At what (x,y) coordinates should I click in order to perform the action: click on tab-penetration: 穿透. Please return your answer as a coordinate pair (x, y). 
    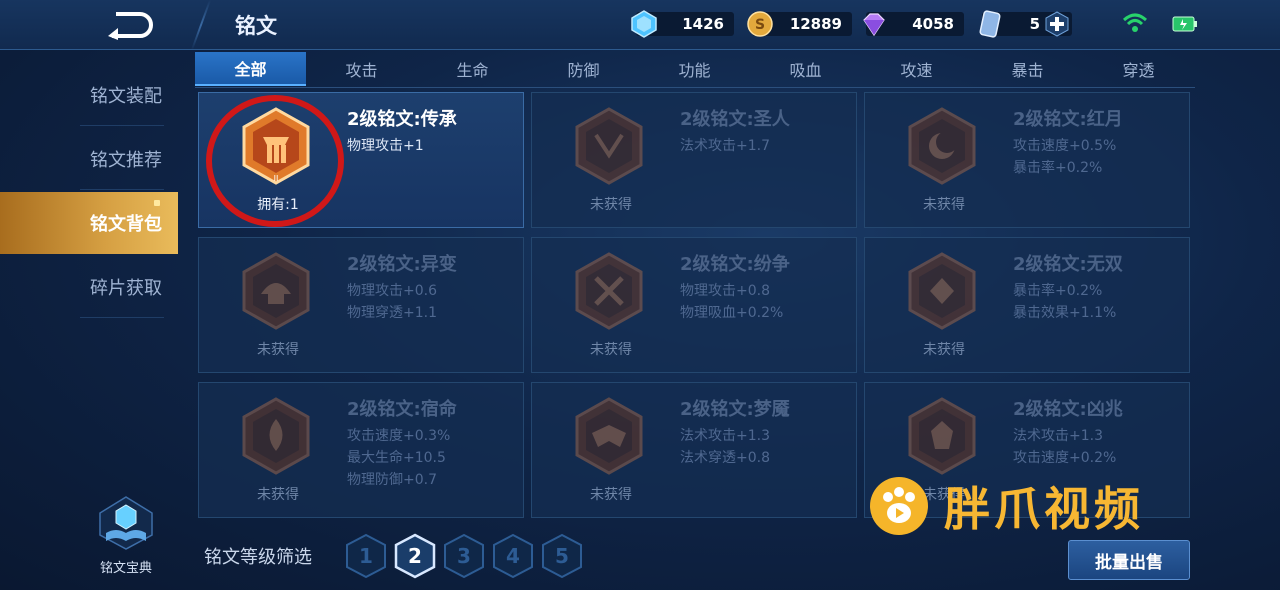
    Looking at the image, I should click on (1138, 69).